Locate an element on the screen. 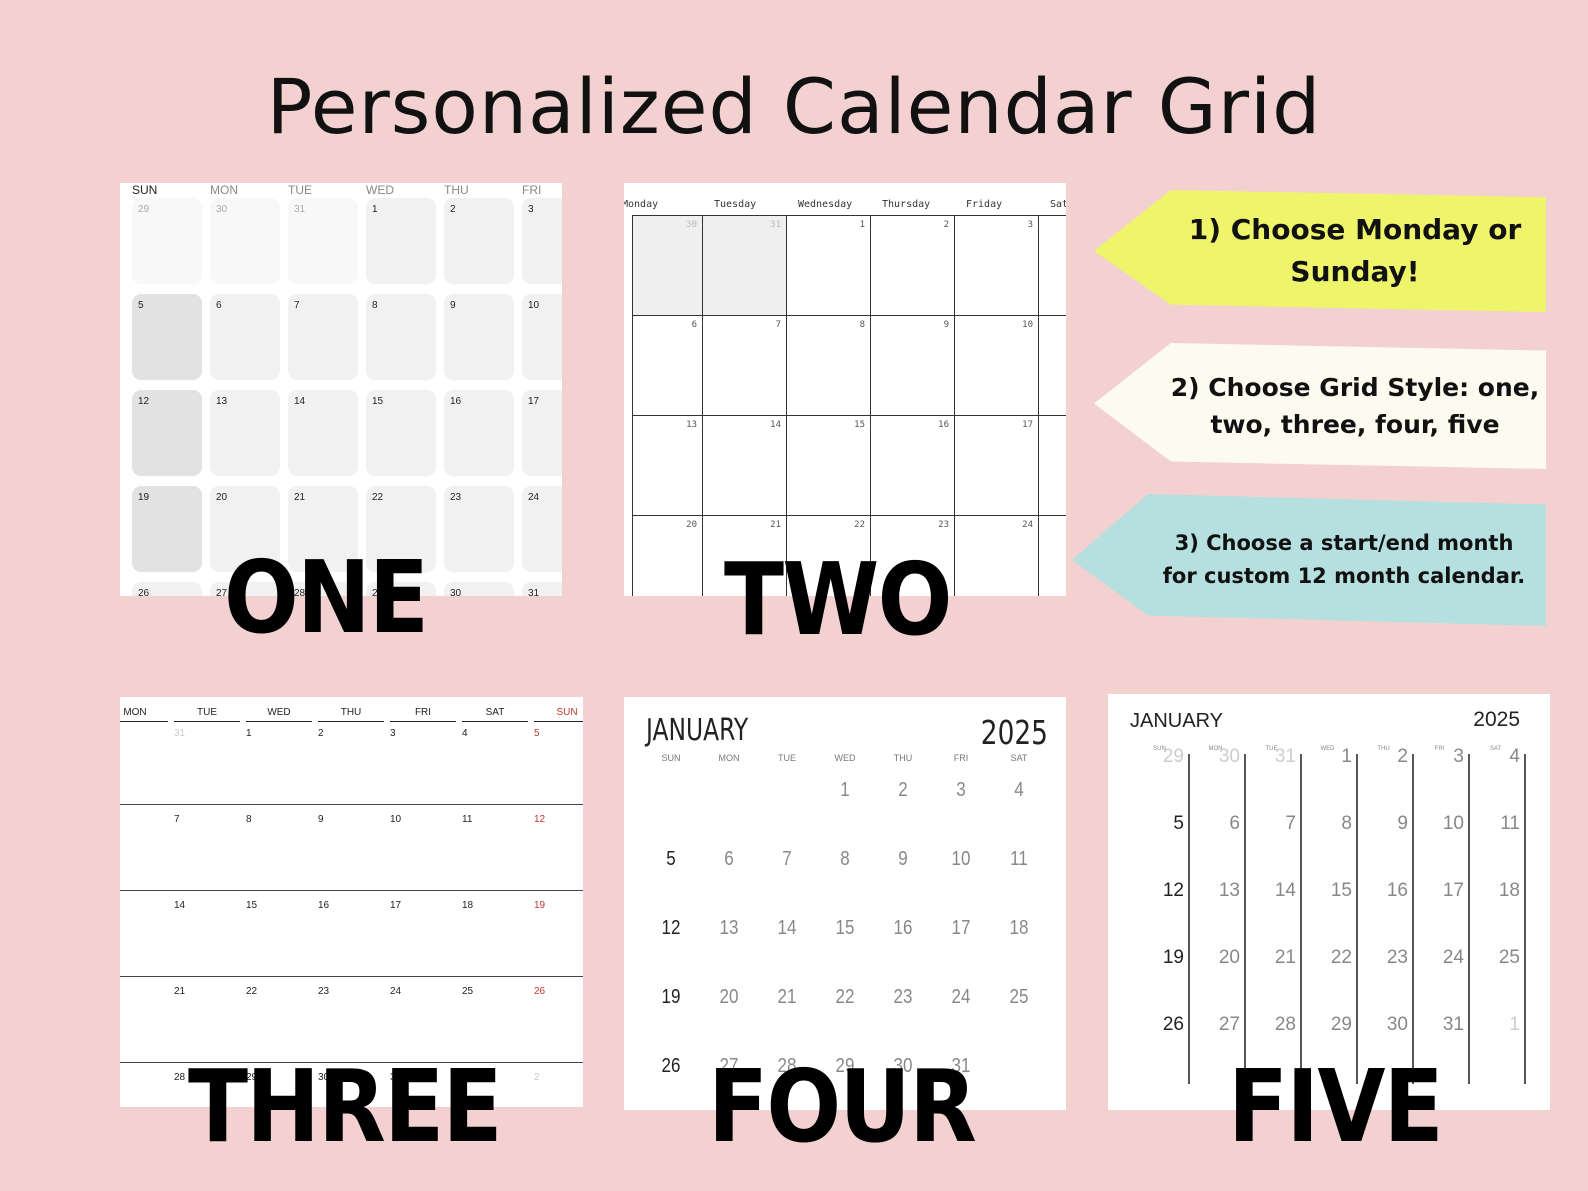 This screenshot has height=1191, width=1588. day-cell: 13 is located at coordinates (667, 465).